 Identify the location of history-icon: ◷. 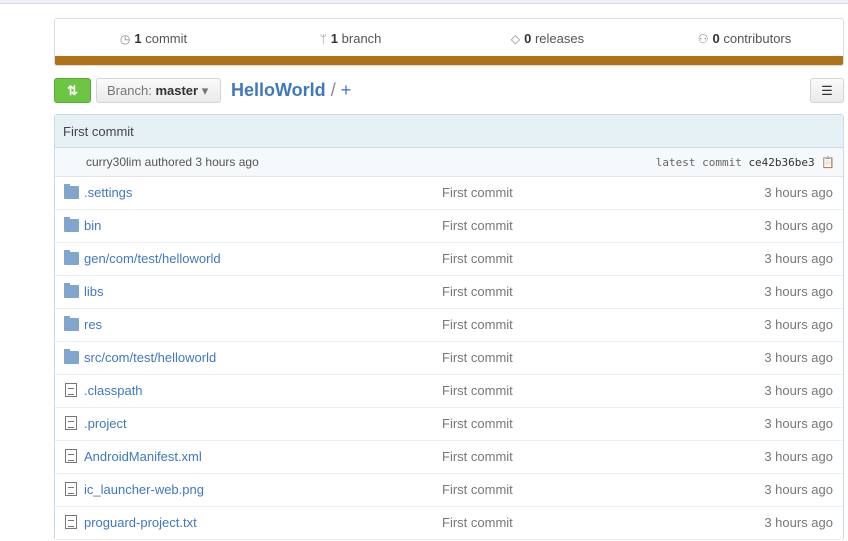
(125, 39).